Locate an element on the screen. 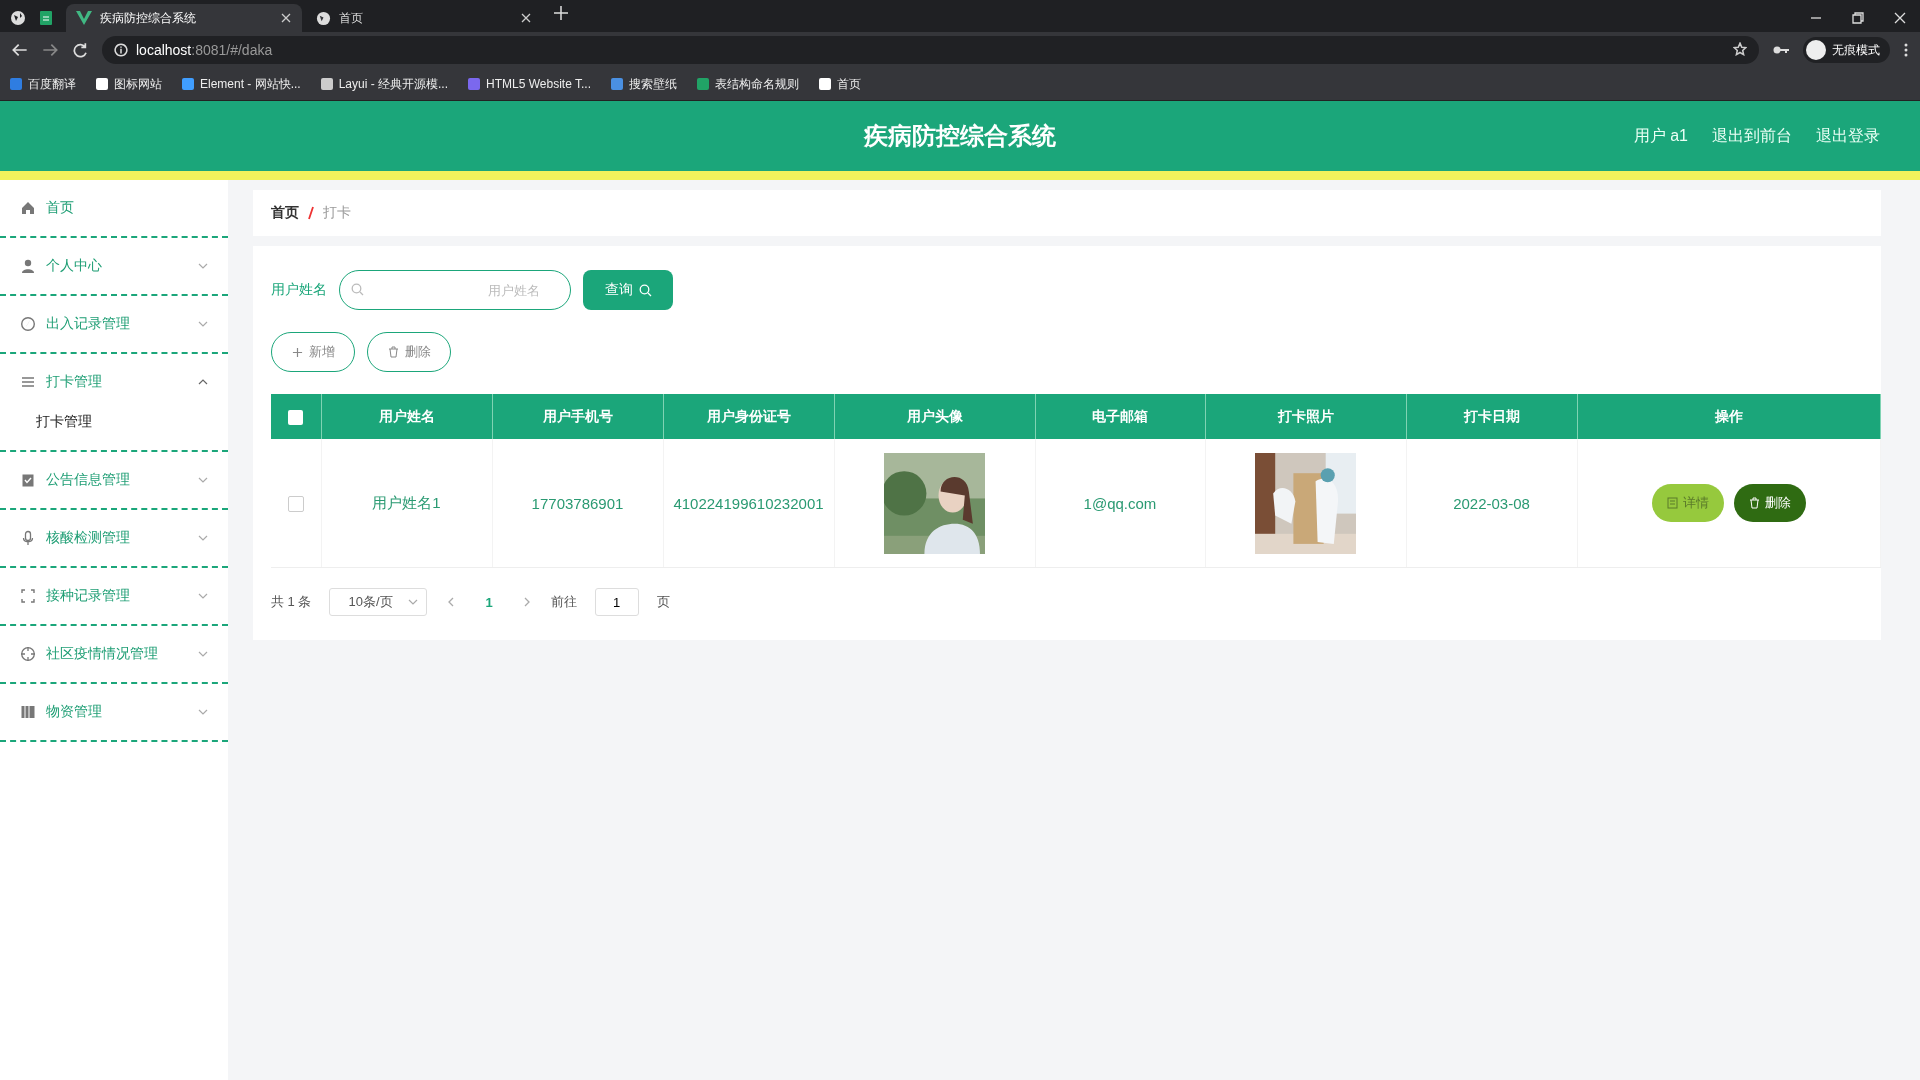 The width and height of the screenshot is (1920, 1080). address-bar: localhost:8081/#/daka is located at coordinates (930, 50).